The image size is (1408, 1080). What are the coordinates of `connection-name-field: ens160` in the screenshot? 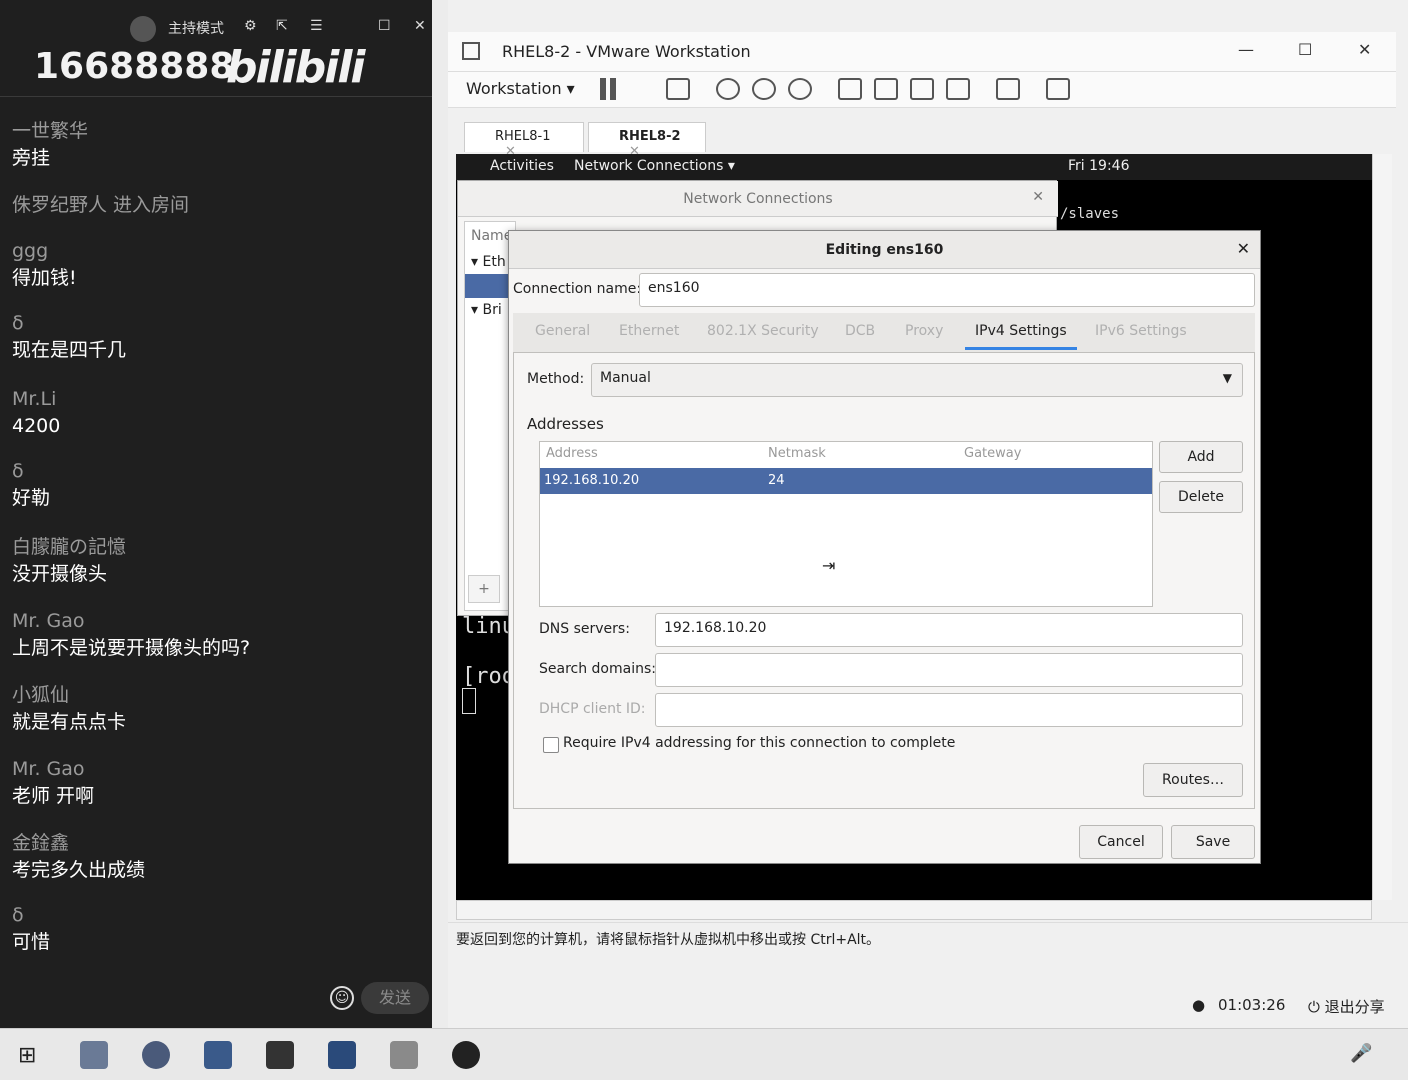 It's located at (947, 290).